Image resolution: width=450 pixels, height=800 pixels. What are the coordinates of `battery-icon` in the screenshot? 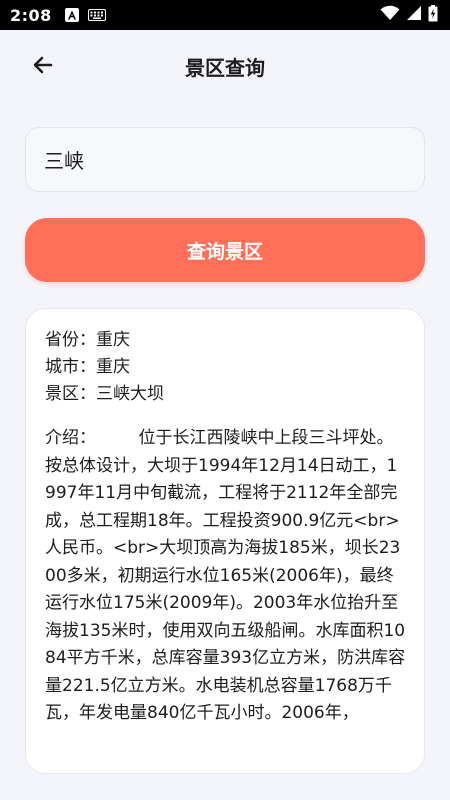 It's located at (433, 15).